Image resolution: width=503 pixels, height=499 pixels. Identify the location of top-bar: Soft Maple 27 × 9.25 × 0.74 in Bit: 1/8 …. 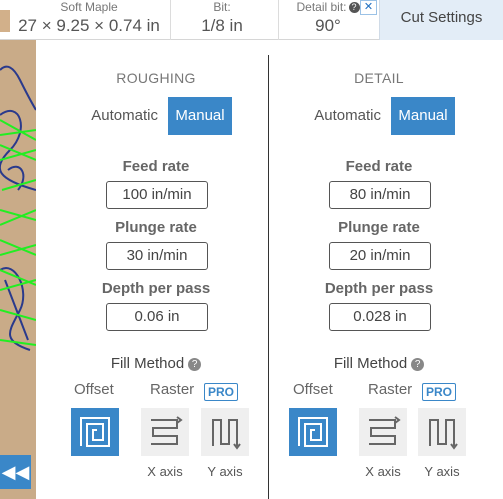
(251, 20).